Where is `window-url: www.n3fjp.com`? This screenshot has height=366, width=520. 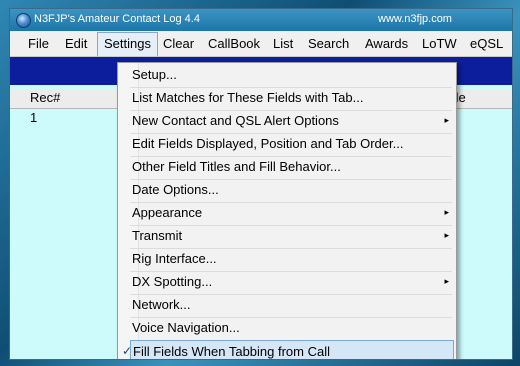 window-url: www.n3fjp.com is located at coordinates (415, 19).